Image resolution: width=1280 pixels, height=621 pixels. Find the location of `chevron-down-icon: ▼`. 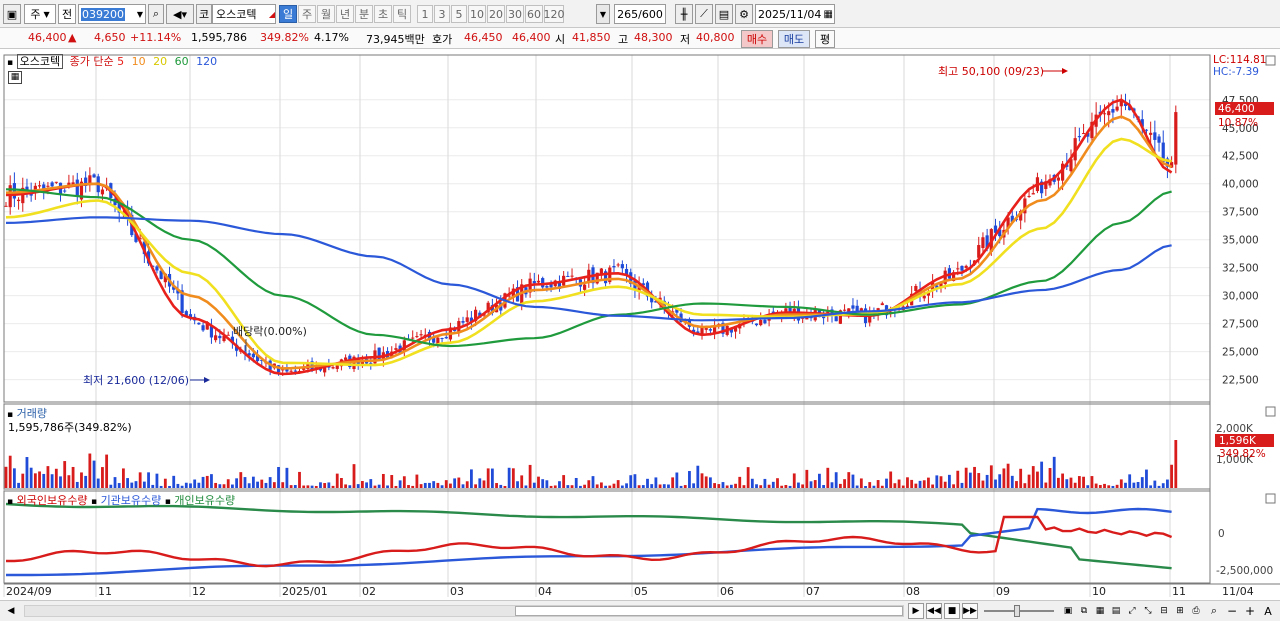

chevron-down-icon: ▼ is located at coordinates (603, 14).